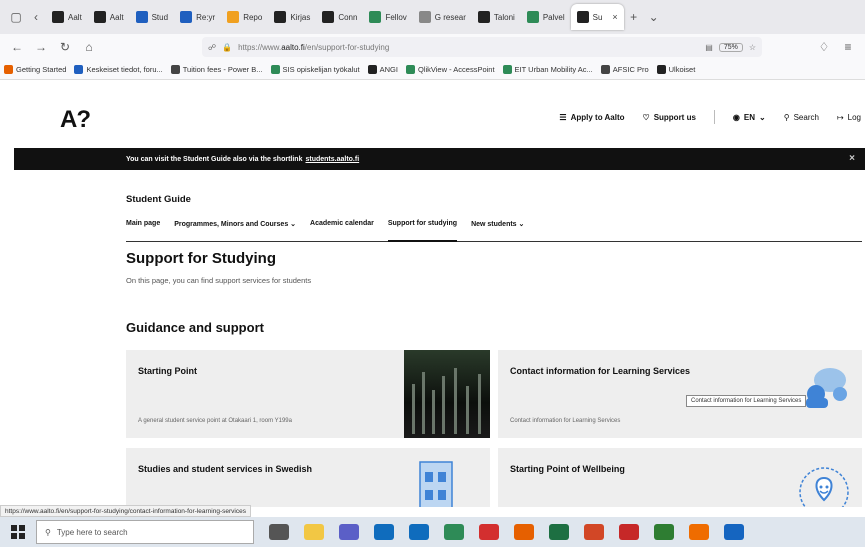  Describe the element at coordinates (749, 117) in the screenshot. I see `language-selector: ◉ EN ⌄` at that location.